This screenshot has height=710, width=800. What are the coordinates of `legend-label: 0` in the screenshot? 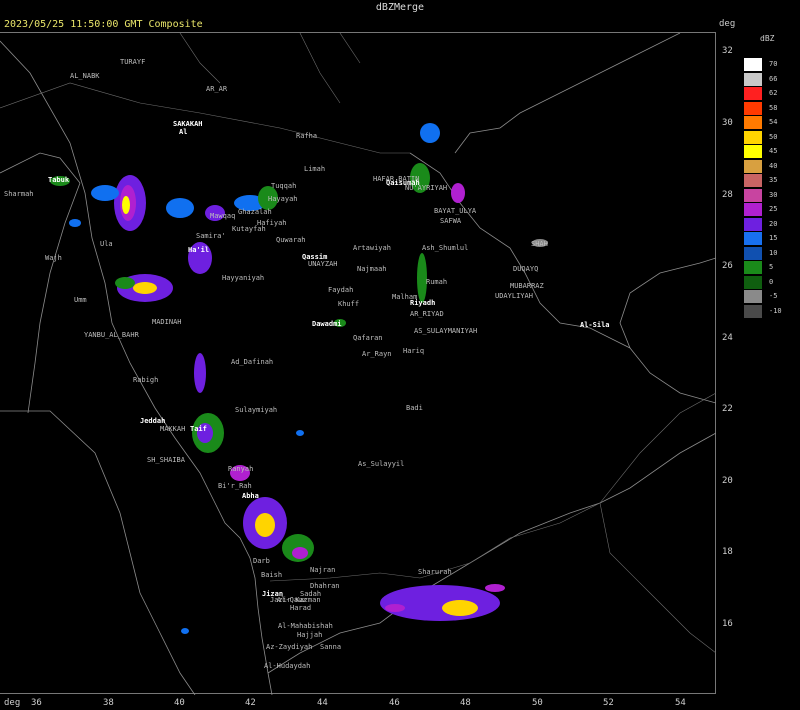 It's located at (771, 281).